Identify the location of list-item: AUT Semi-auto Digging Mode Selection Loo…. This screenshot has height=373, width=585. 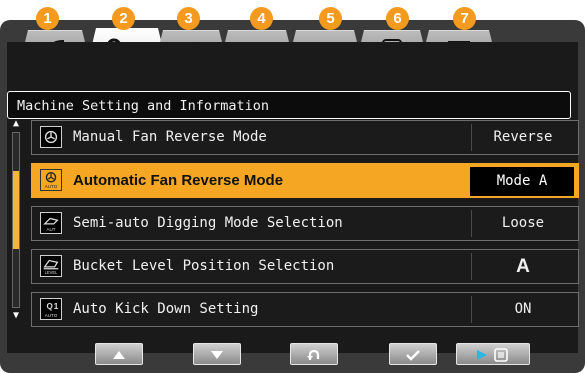
(305, 223).